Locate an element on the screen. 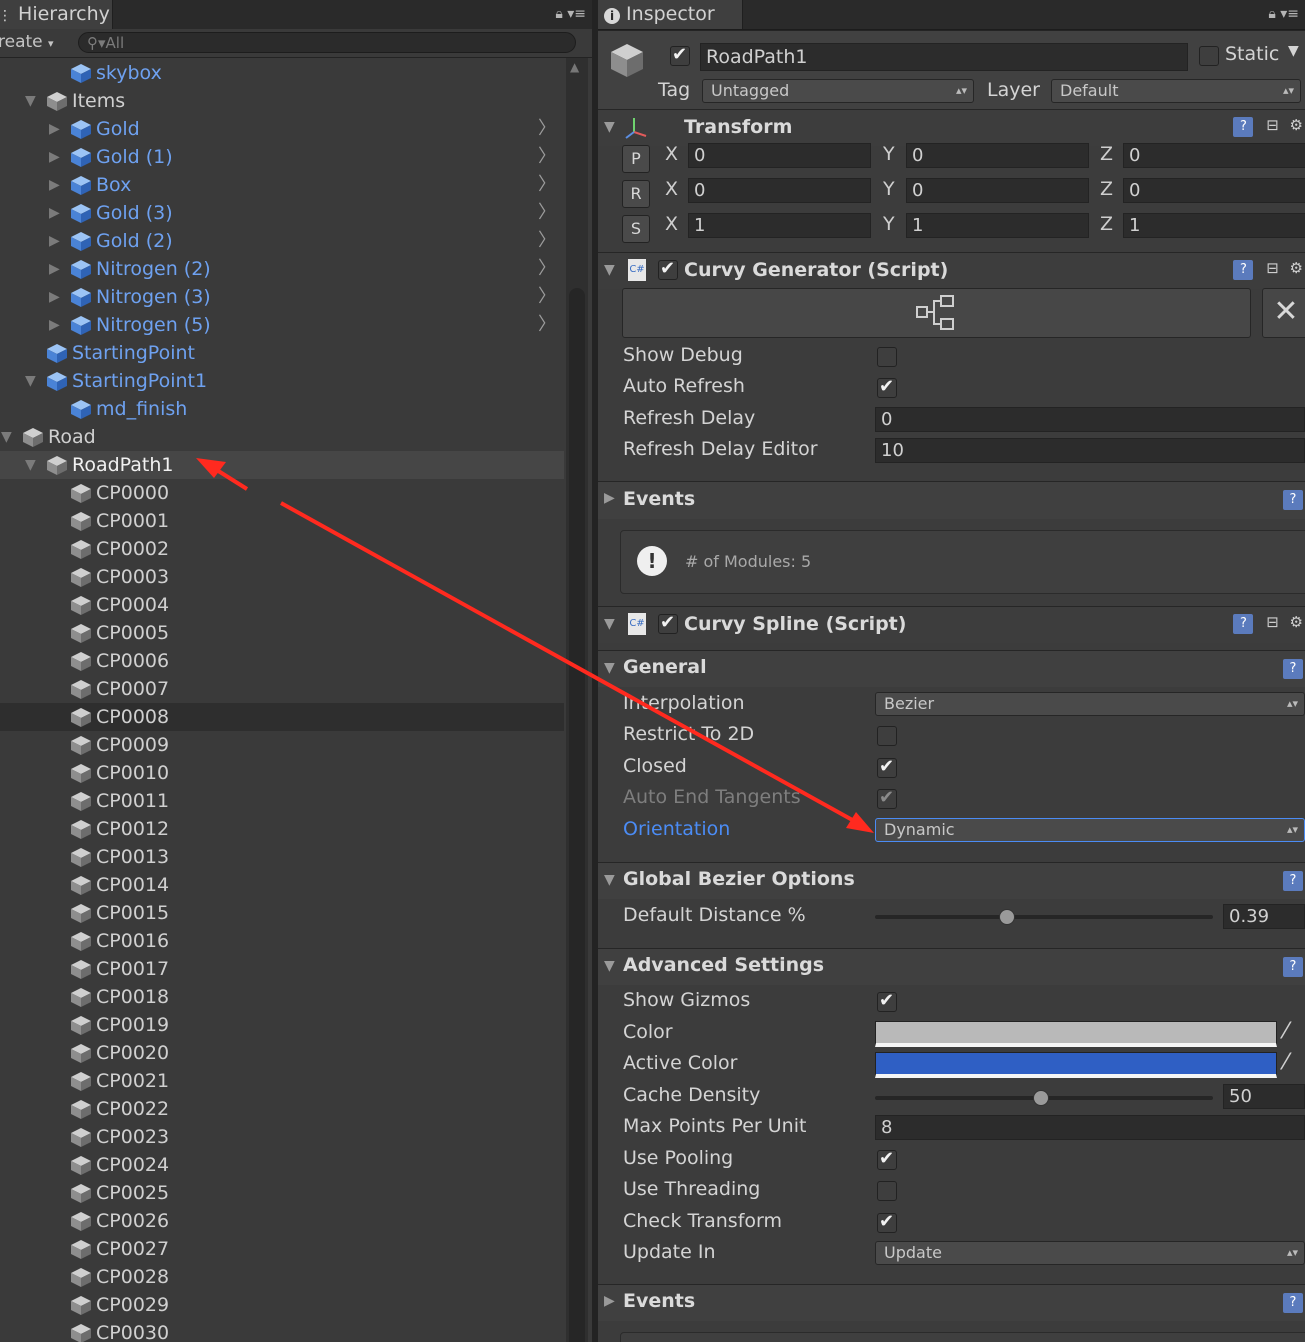 This screenshot has width=1305, height=1342. default-distance-field: 0.39 is located at coordinates (1264, 916).